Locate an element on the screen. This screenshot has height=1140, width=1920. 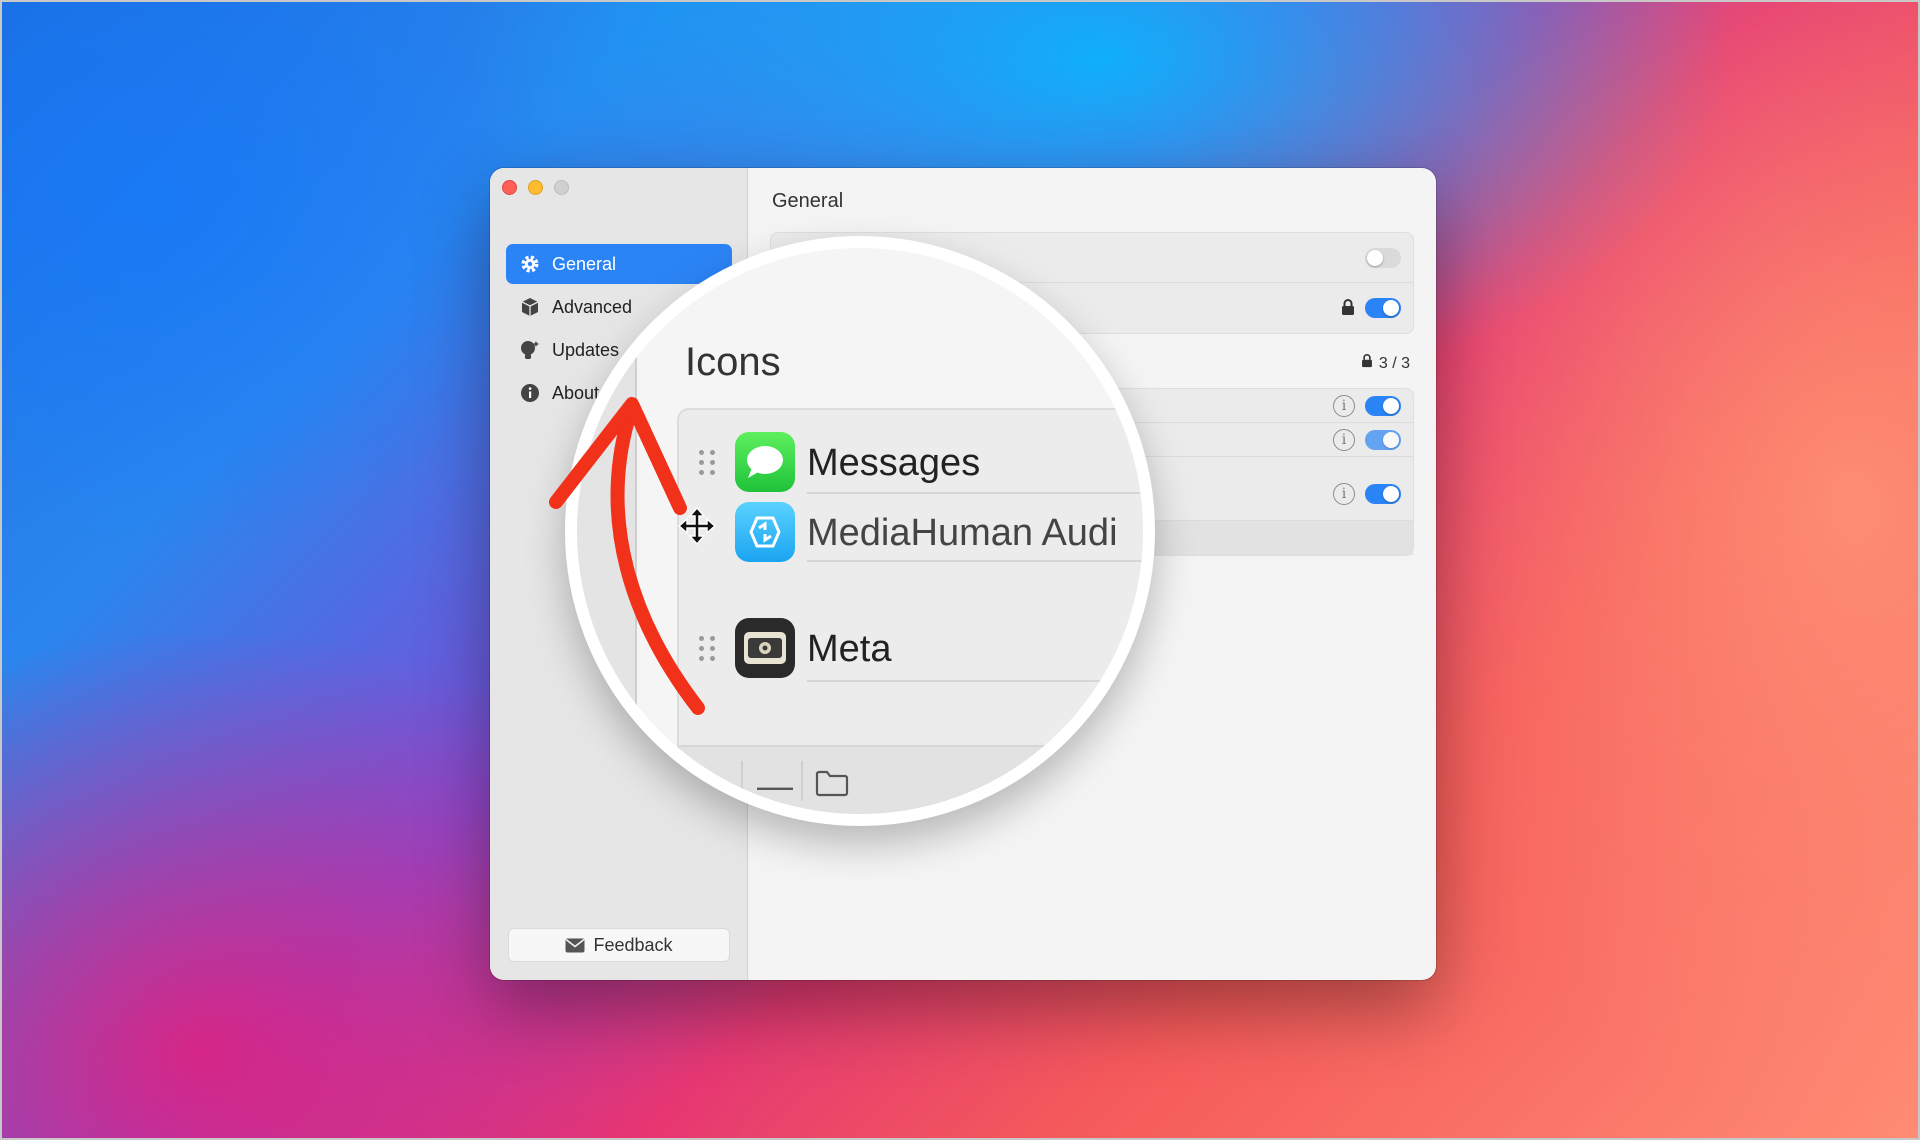
count-text: 3 / 3 is located at coordinates (1394, 363).